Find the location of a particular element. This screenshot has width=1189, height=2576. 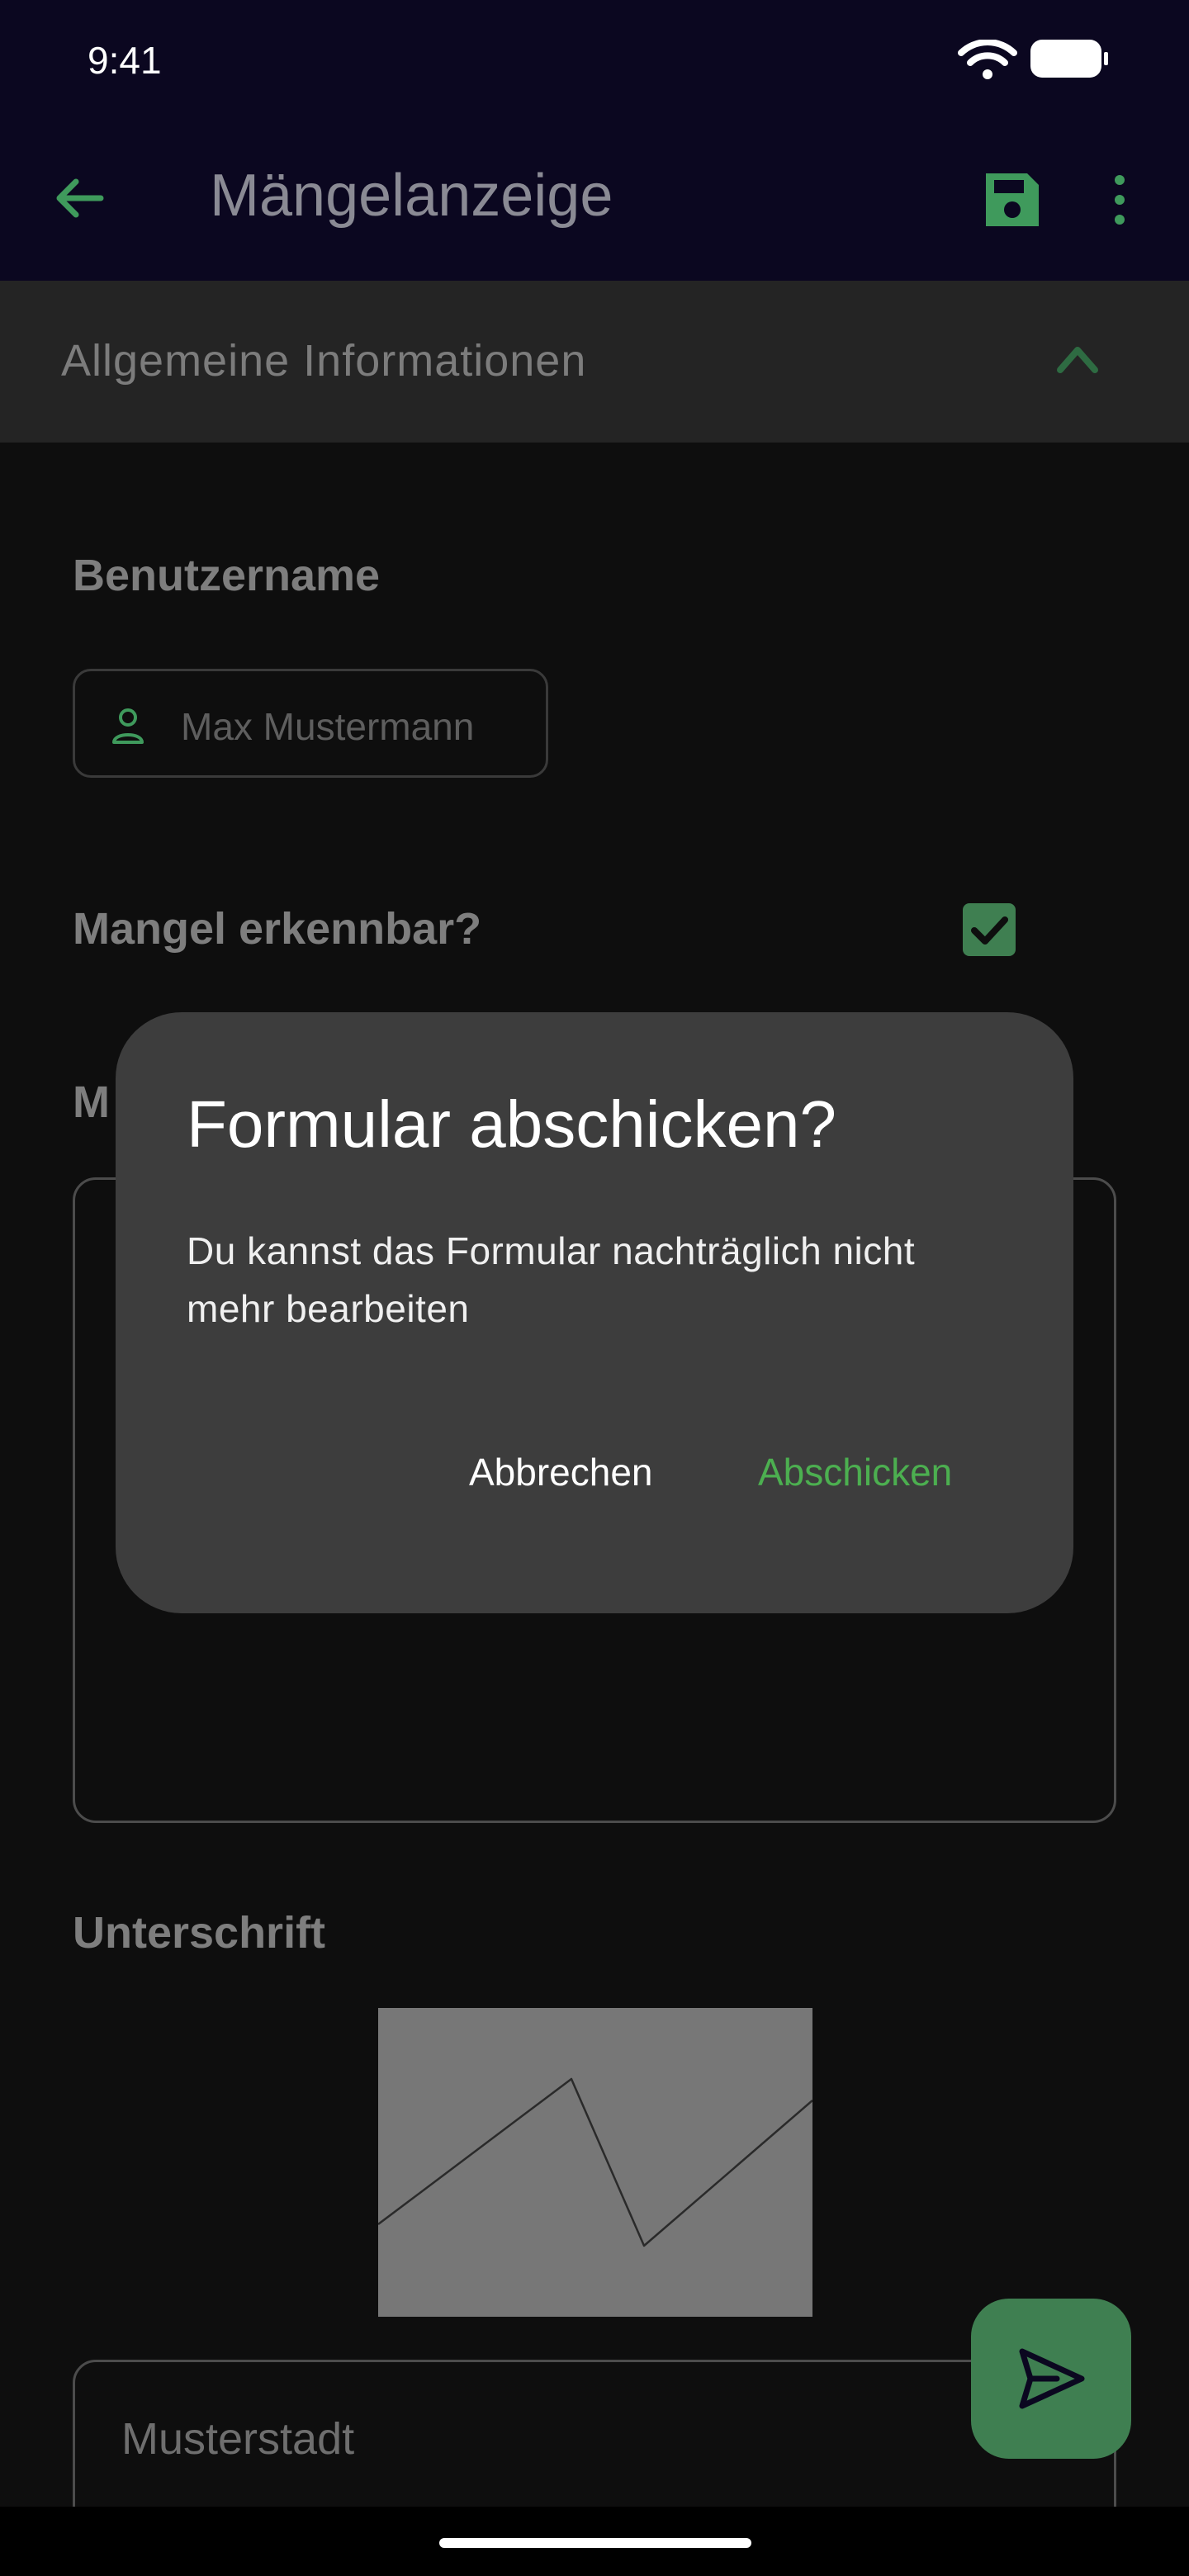

status-time: 9:41 is located at coordinates (125, 60).